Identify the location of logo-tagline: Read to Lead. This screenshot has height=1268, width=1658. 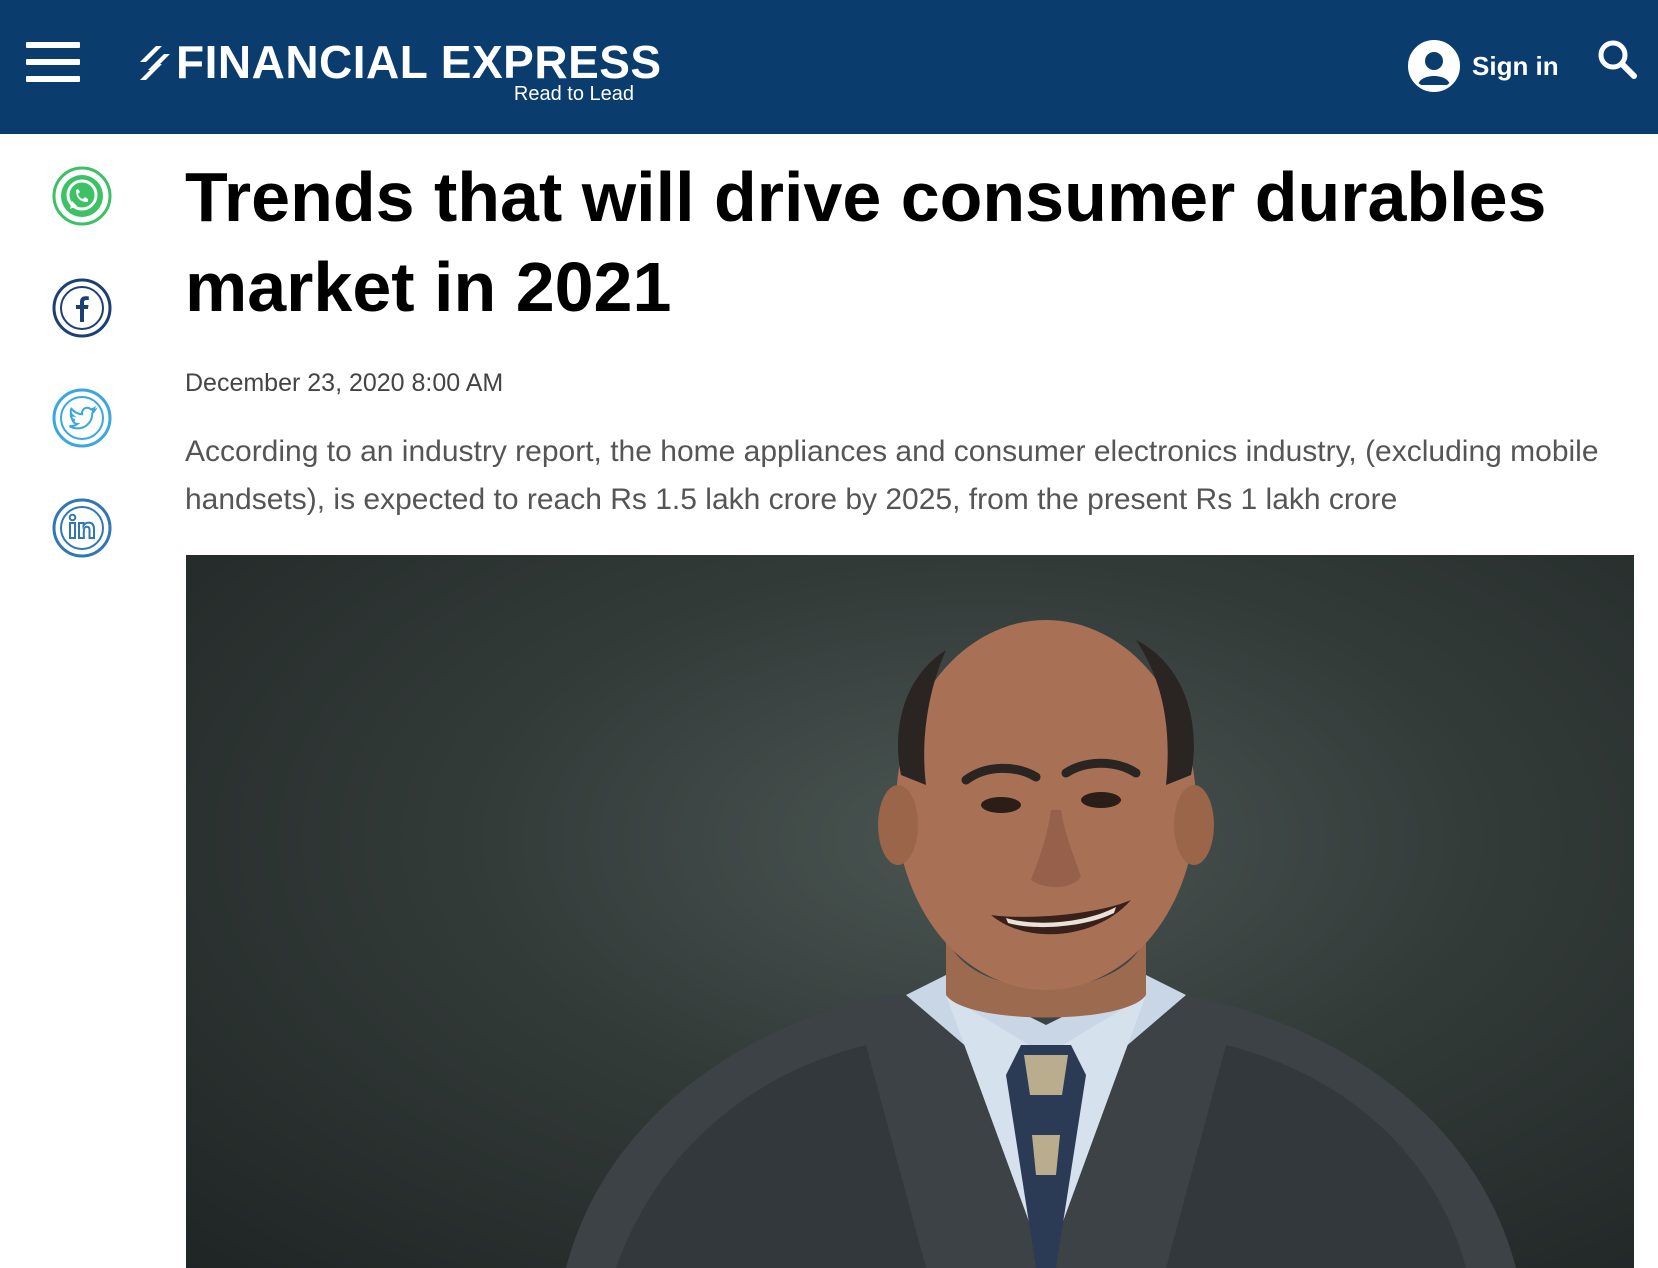
(573, 94).